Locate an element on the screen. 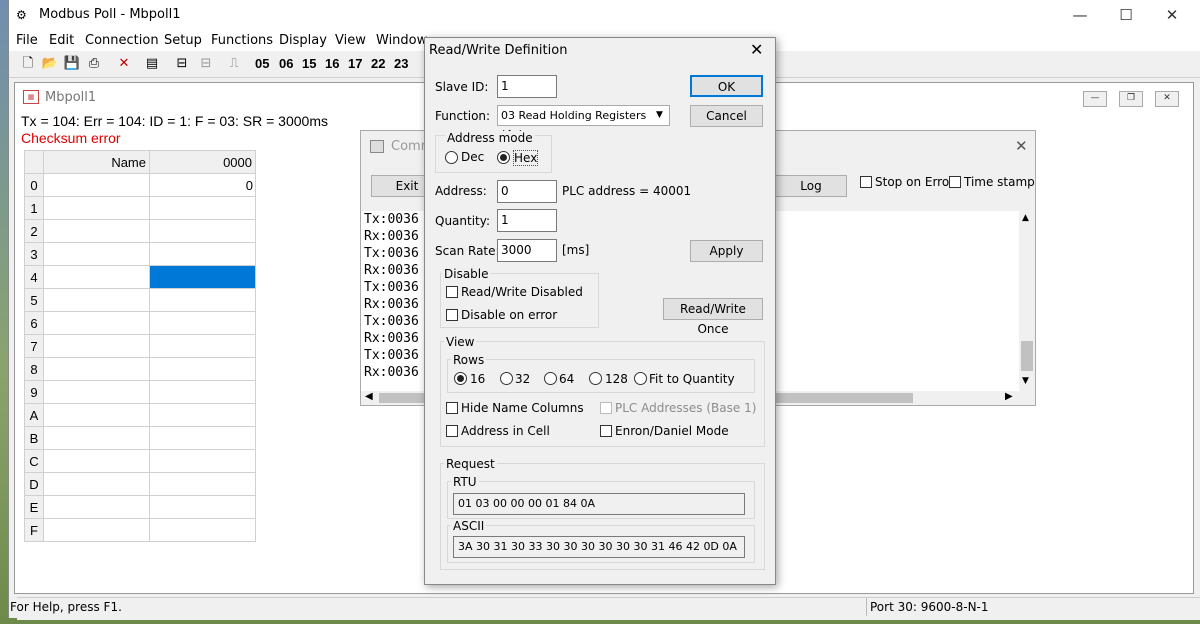 Image resolution: width=1200 pixels, height=624 pixels. scroll-left-icon: ◀ is located at coordinates (369, 396).